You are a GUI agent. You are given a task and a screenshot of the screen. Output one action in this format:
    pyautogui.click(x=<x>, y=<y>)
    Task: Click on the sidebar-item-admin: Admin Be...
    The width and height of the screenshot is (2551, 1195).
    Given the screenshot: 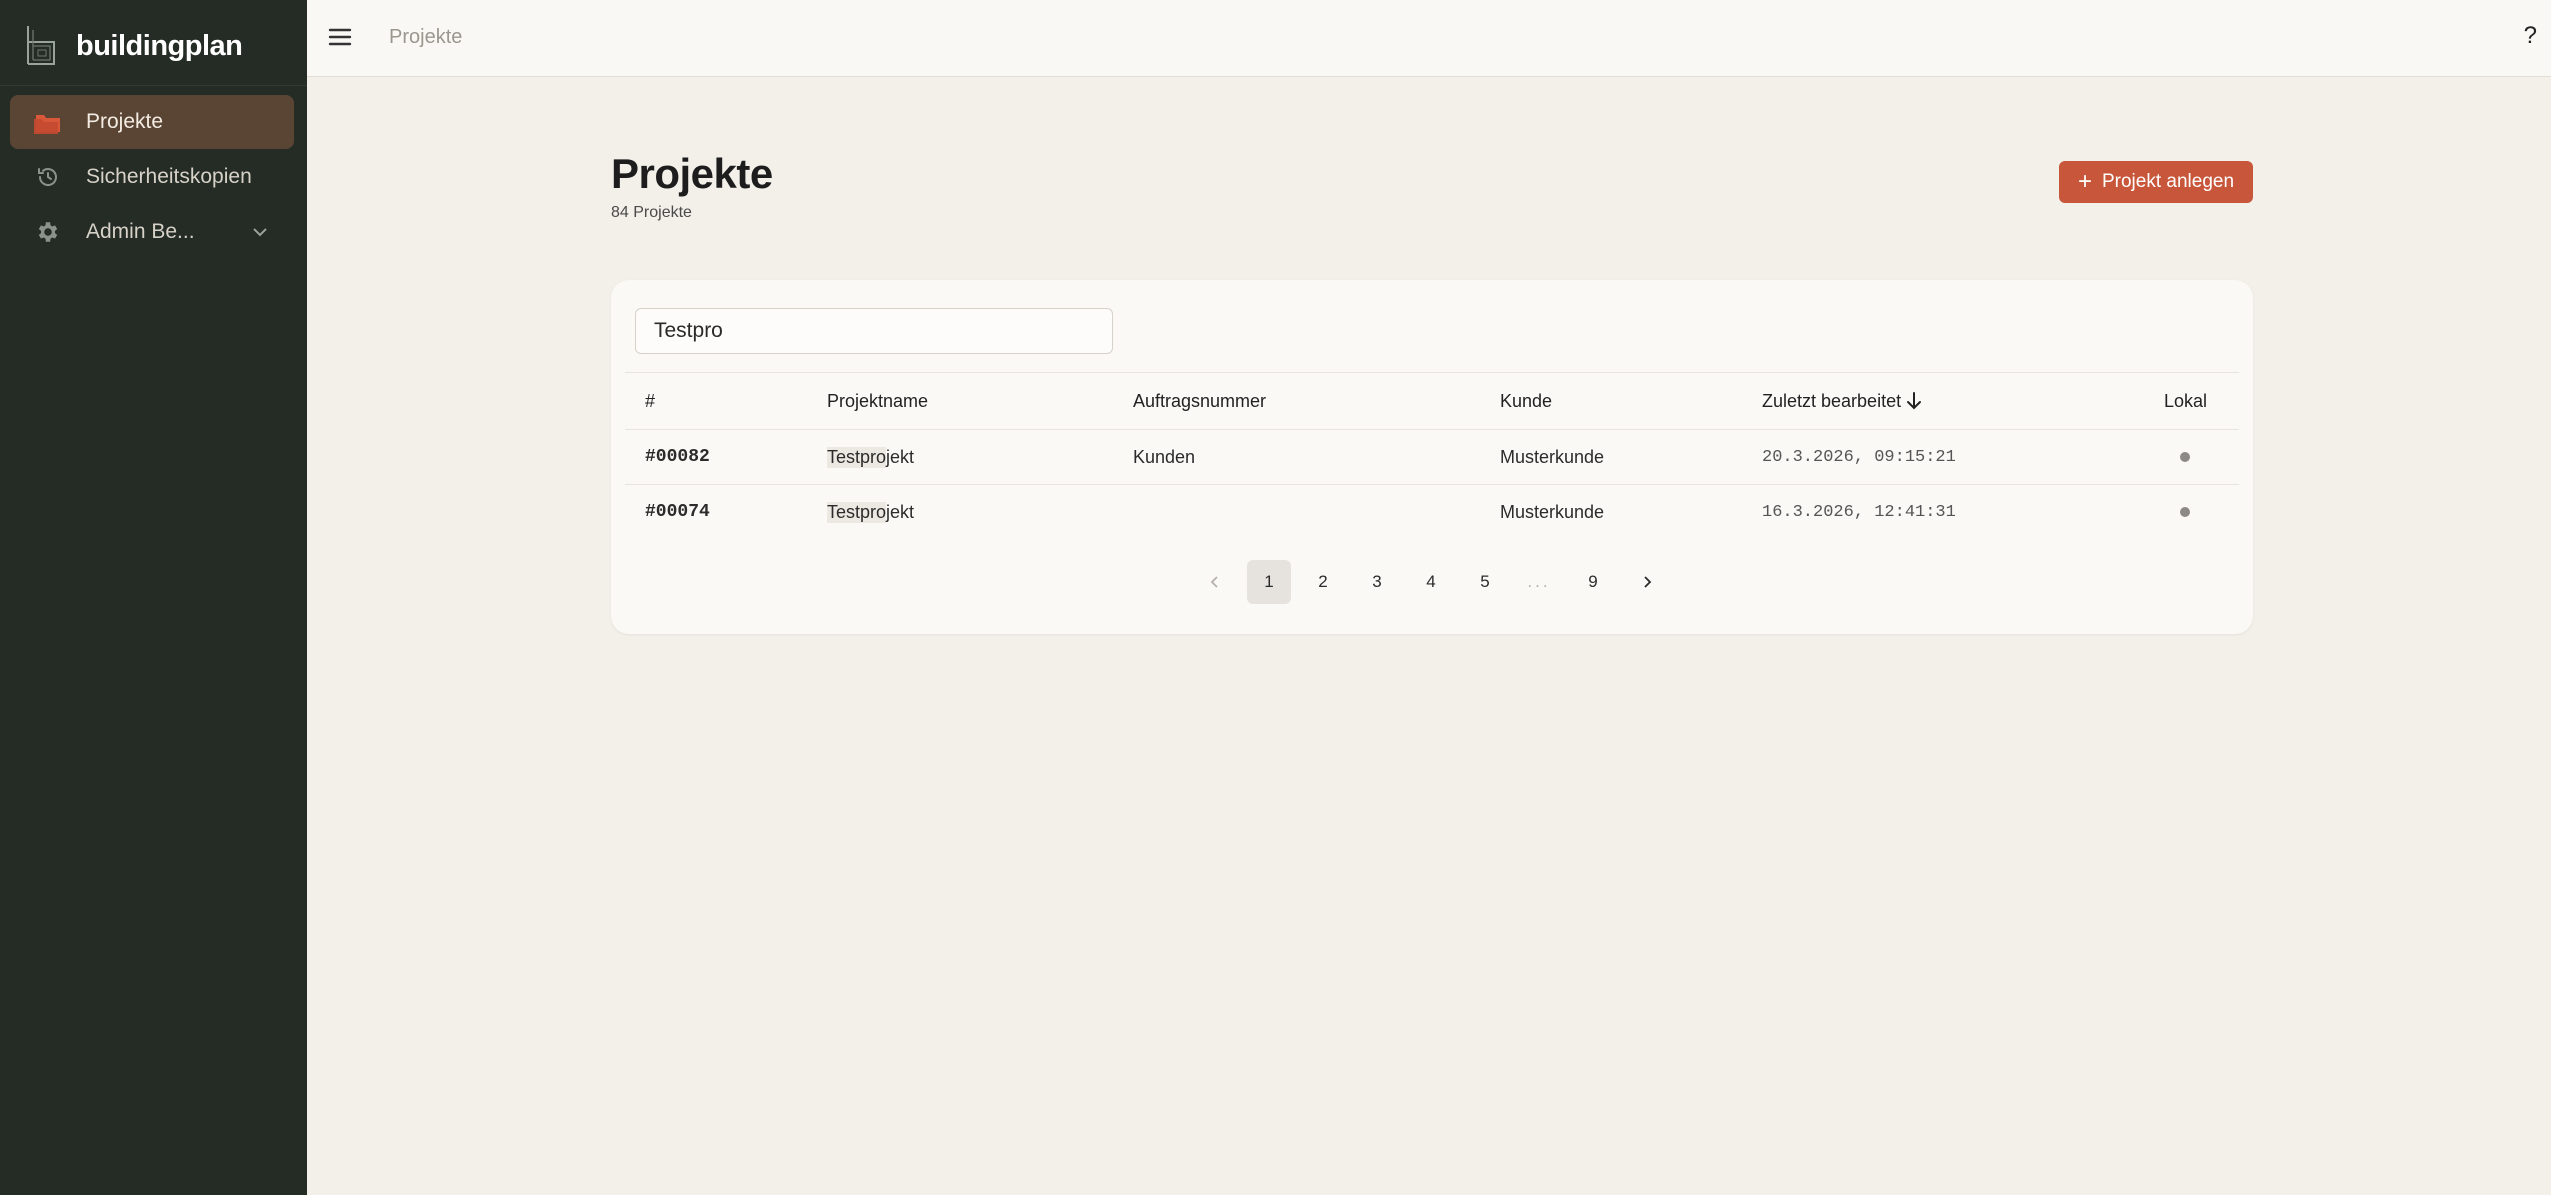 What is the action you would take?
    pyautogui.click(x=152, y=232)
    